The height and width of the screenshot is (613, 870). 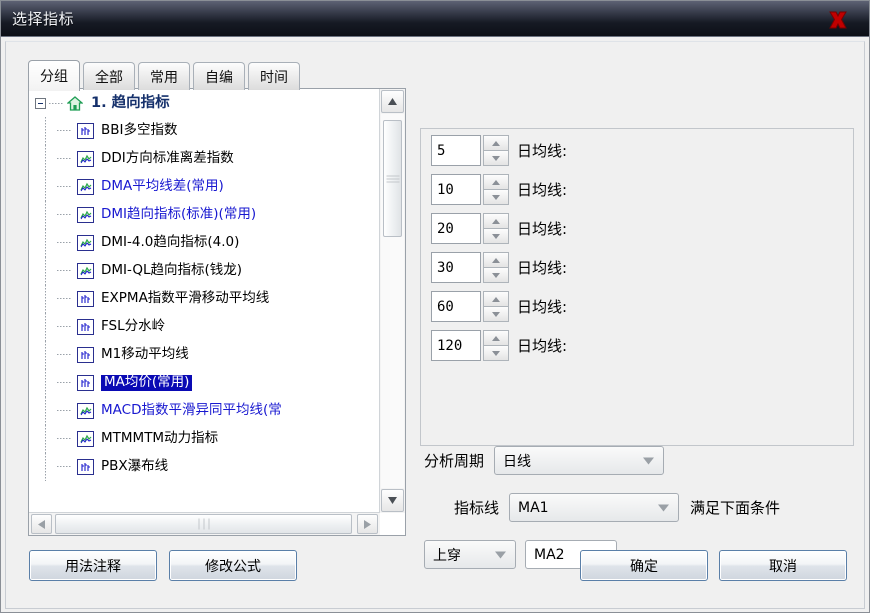 What do you see at coordinates (456, 150) in the screenshot?
I see `param-input-1: 5` at bounding box center [456, 150].